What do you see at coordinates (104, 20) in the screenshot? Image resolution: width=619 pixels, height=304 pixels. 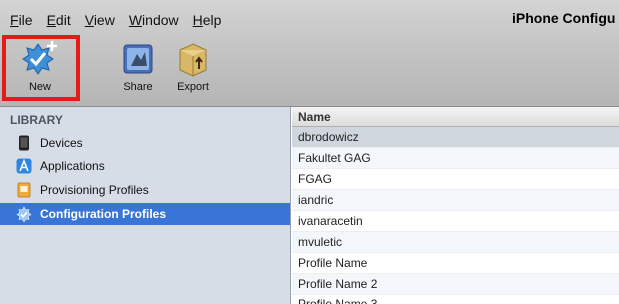 I see `menu-view-rest: iew` at bounding box center [104, 20].